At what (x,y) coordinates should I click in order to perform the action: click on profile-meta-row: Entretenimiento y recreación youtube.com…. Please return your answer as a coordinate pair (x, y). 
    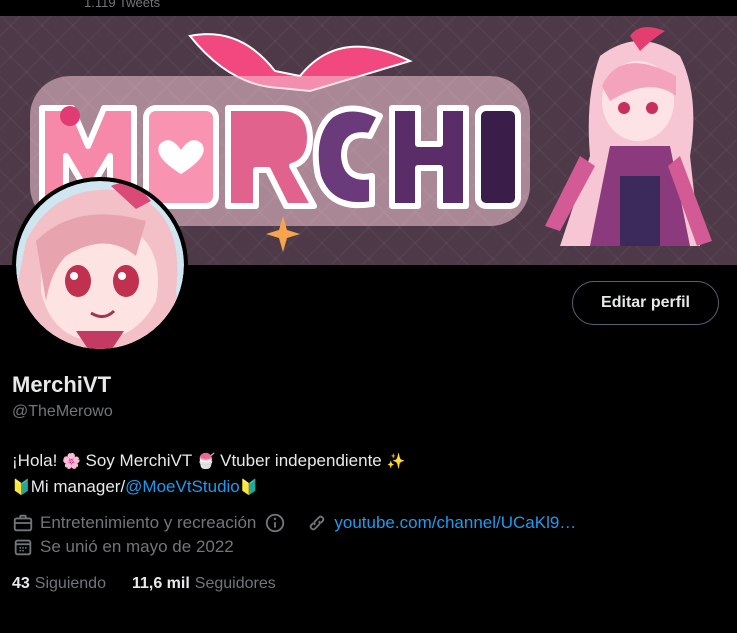
    Looking at the image, I should click on (294, 523).